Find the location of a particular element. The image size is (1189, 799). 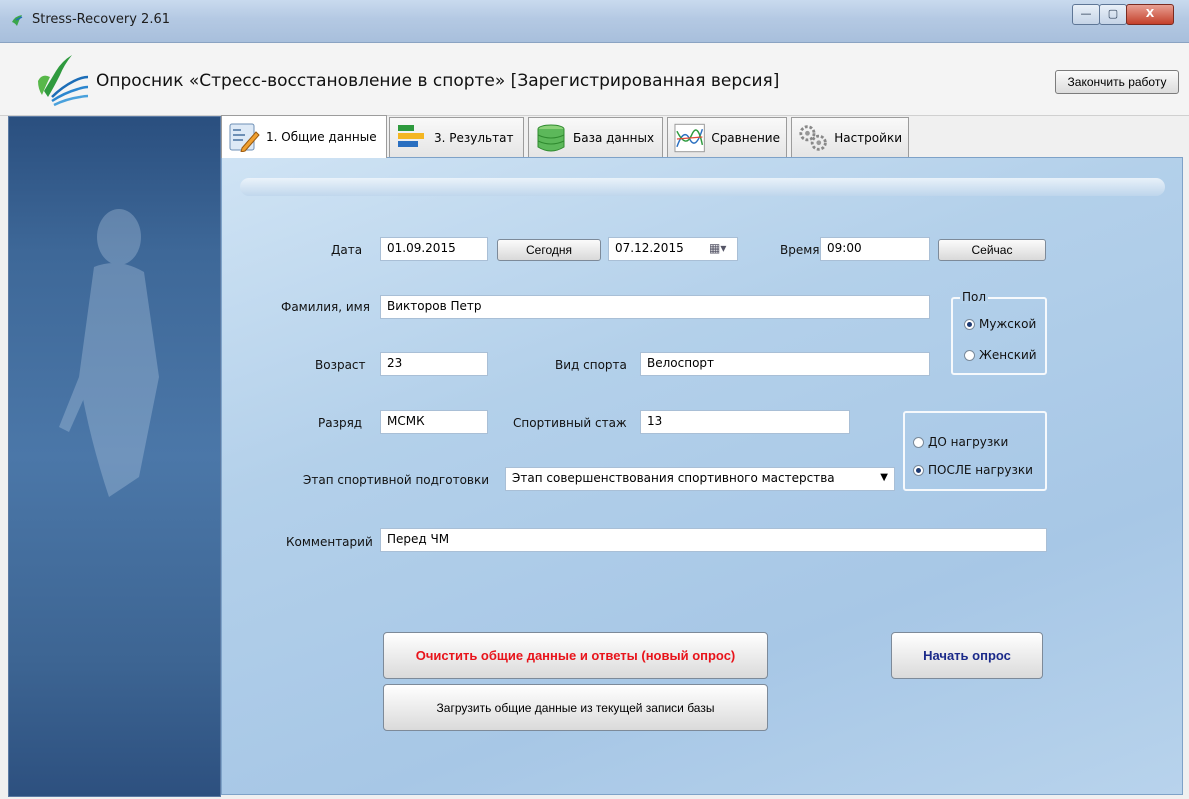

tab-settings: Настройки is located at coordinates (850, 137).